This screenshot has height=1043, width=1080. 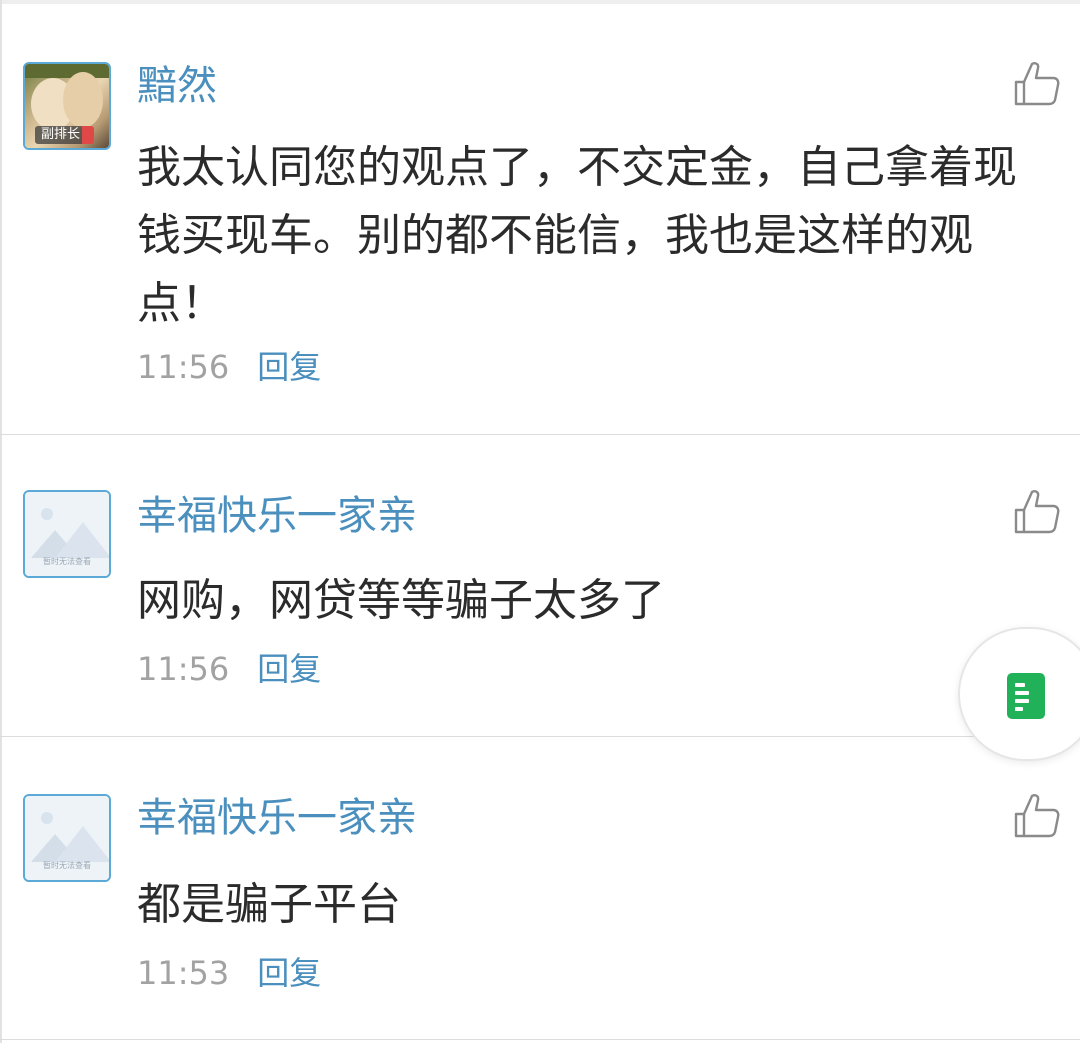 I want to click on avatar: 副排长, so click(x=67, y=106).